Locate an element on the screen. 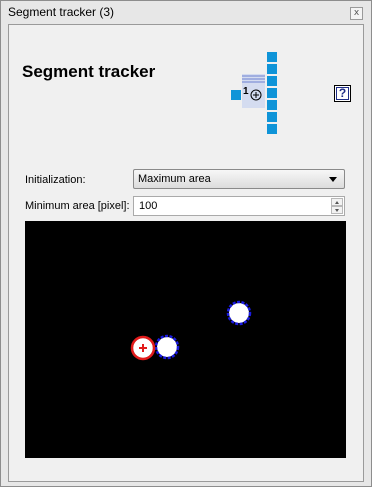  increment-button is located at coordinates (337, 202).